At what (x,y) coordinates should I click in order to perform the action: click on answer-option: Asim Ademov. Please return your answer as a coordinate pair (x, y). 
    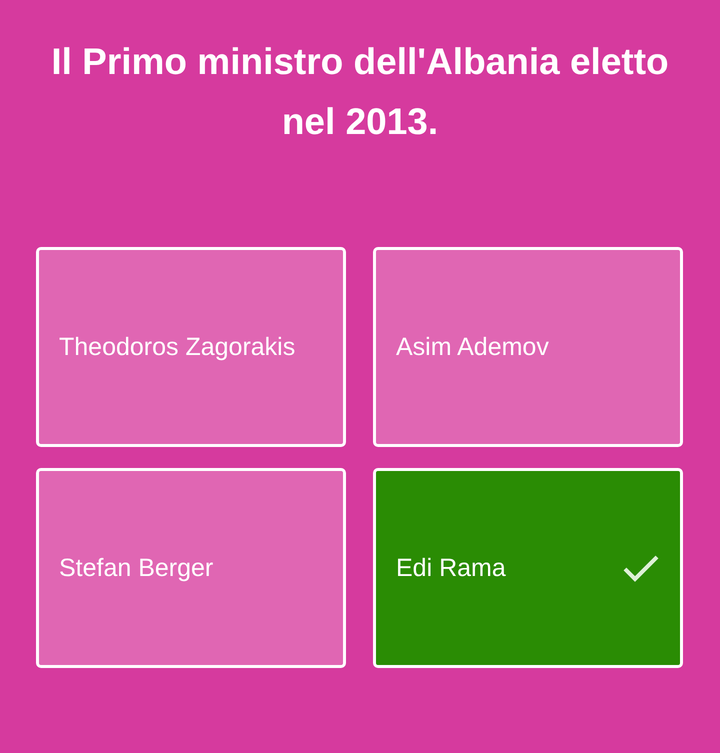
    Looking at the image, I should click on (528, 347).